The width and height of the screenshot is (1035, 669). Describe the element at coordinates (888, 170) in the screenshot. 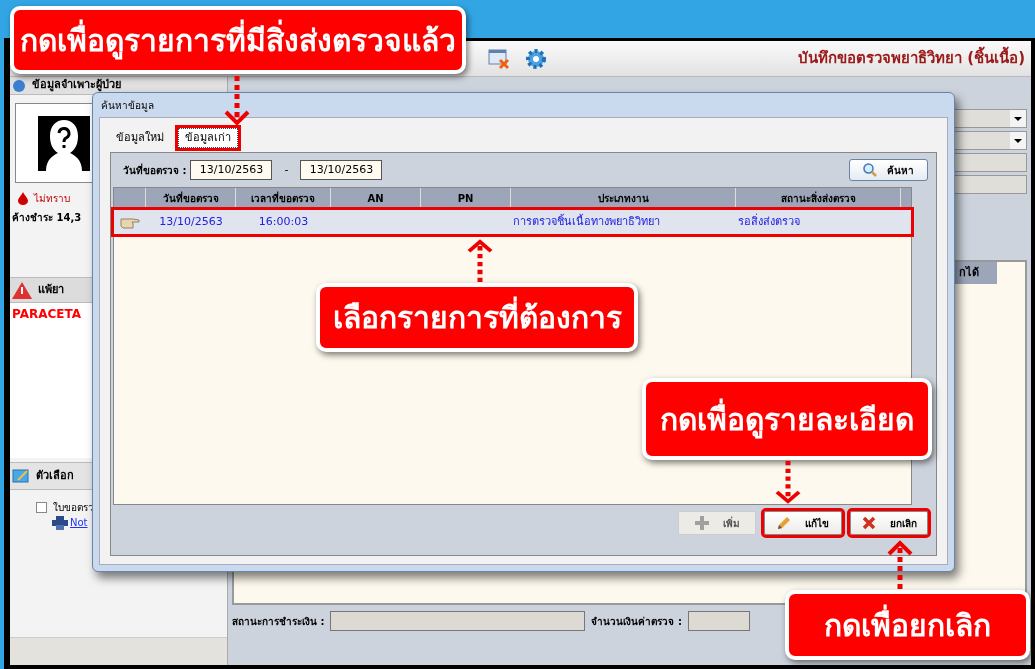

I see `search-button: ค้นหา` at that location.